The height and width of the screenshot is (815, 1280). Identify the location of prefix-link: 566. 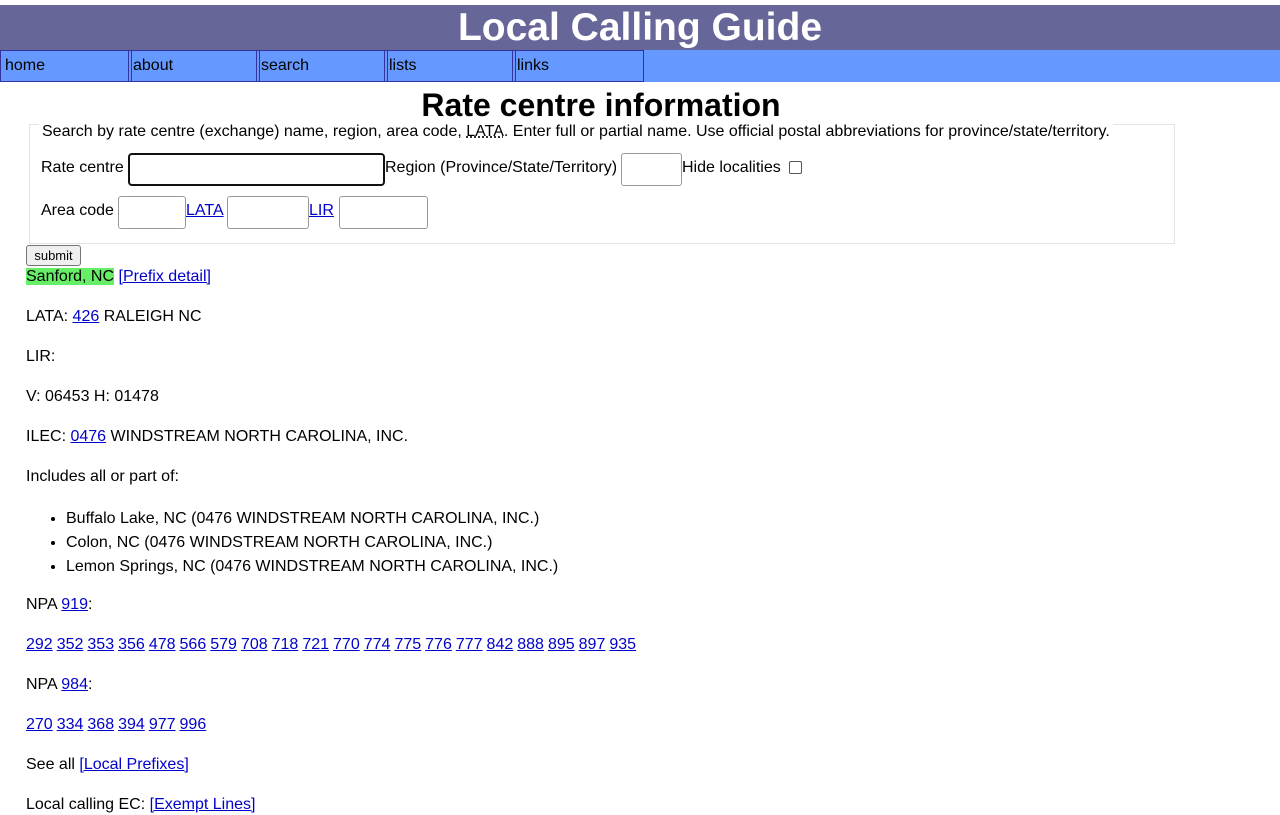
(193, 644).